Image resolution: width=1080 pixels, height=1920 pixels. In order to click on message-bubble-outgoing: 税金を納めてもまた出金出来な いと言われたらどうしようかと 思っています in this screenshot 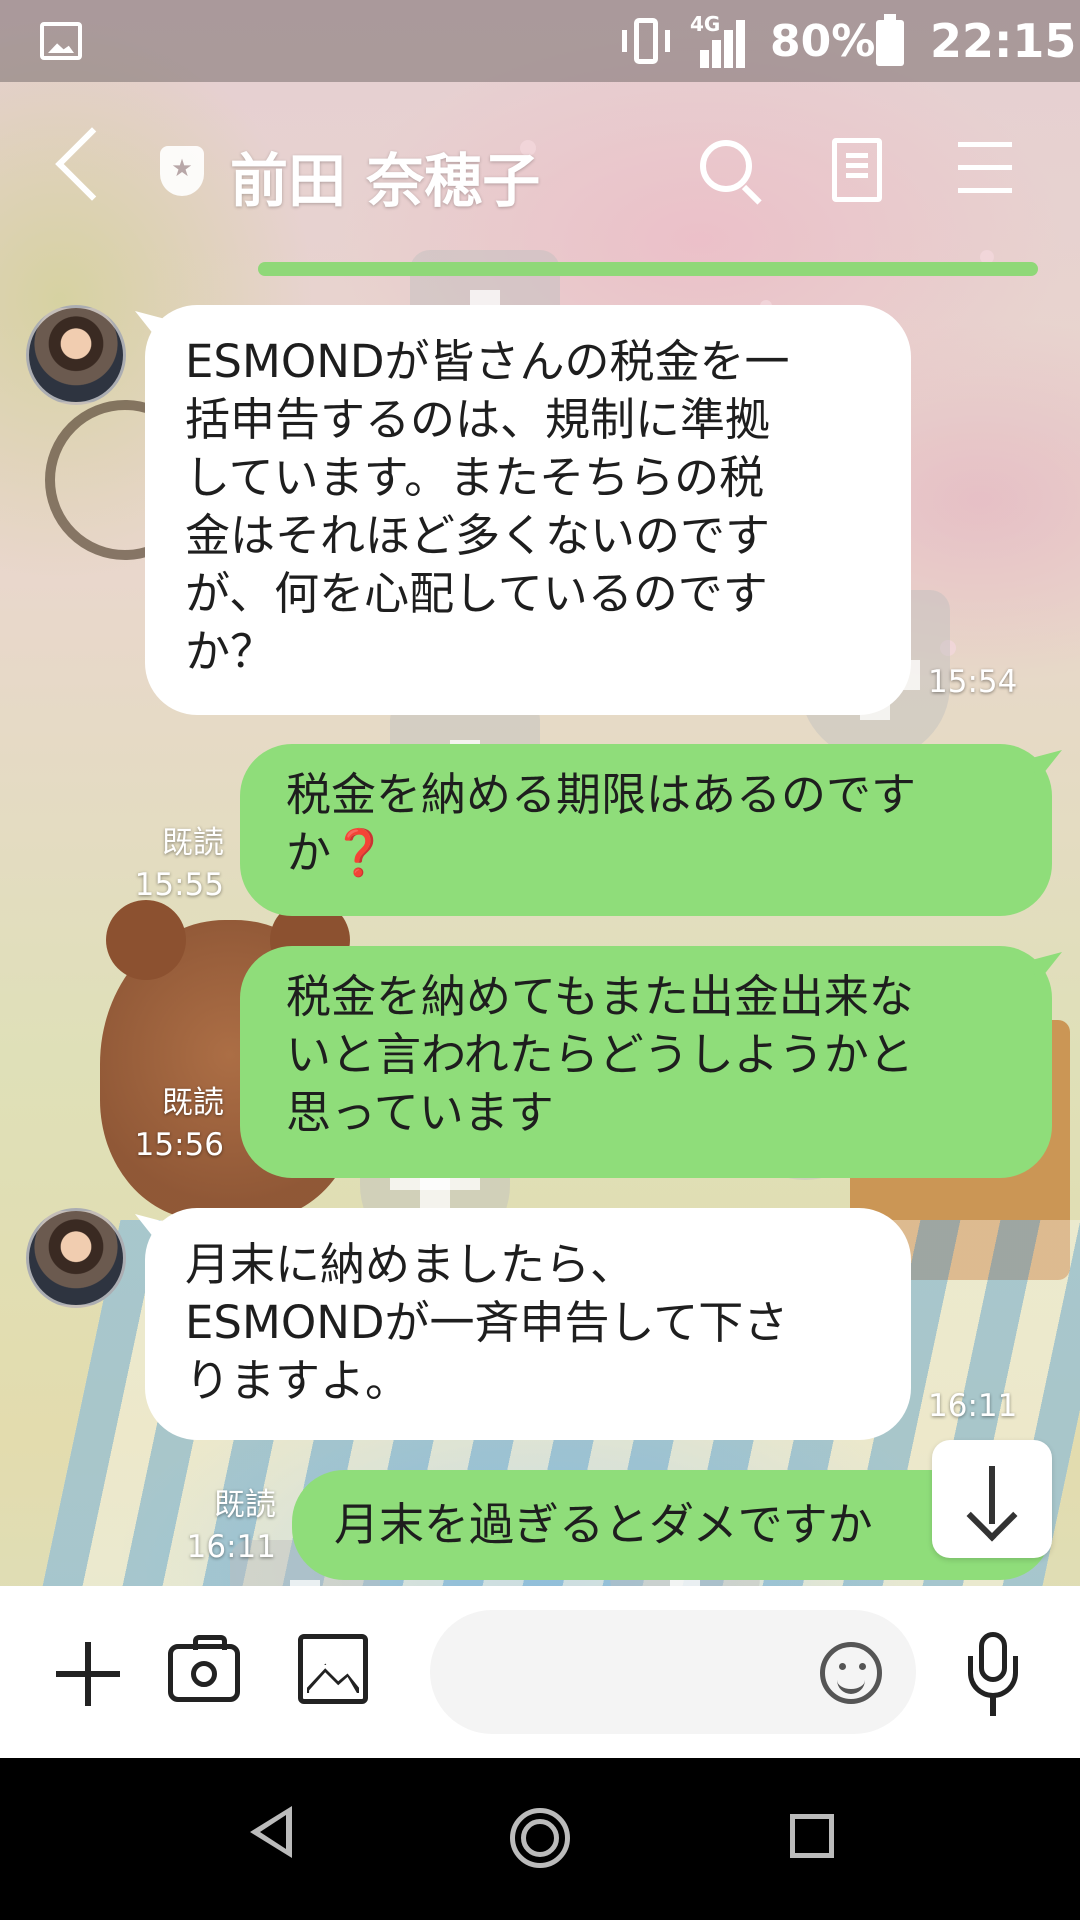, I will do `click(646, 1062)`.